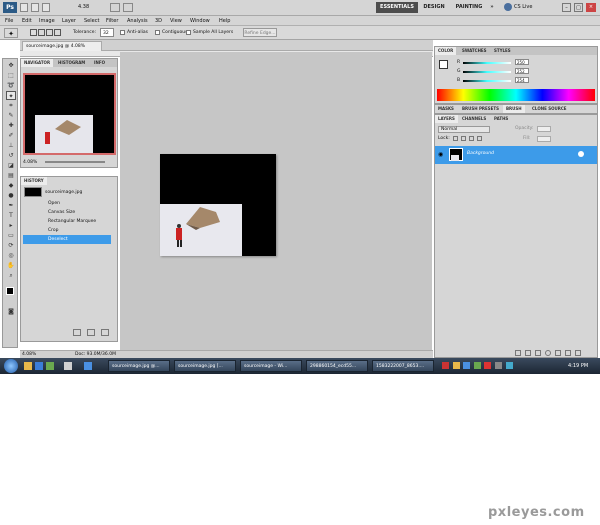  I want to click on lock-pixels-icon, so click(463, 138).